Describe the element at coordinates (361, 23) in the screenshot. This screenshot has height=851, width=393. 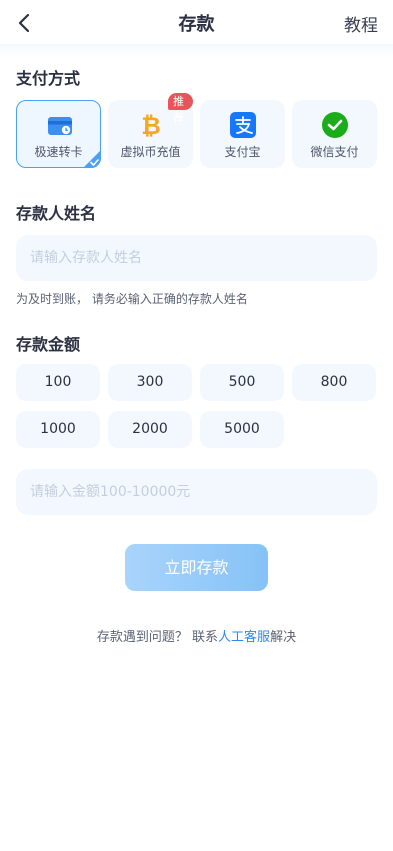
I see `tutorial-link: 教程` at that location.